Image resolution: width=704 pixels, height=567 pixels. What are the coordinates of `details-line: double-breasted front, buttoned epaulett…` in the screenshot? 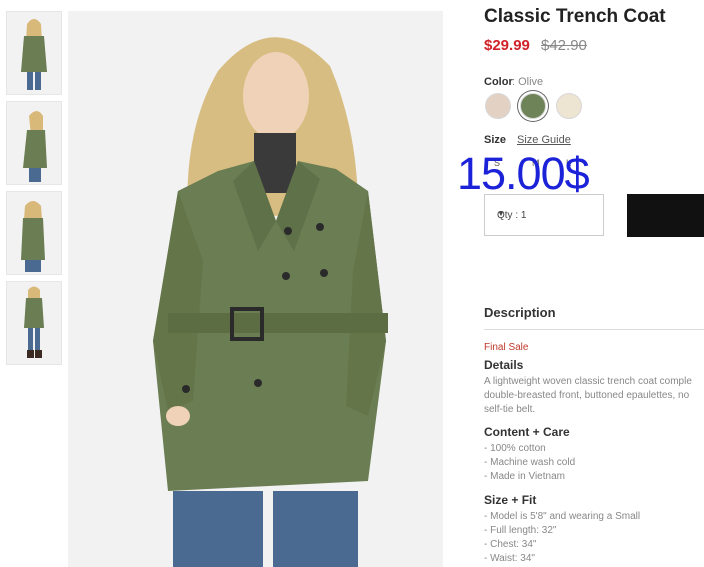 It's located at (587, 395).